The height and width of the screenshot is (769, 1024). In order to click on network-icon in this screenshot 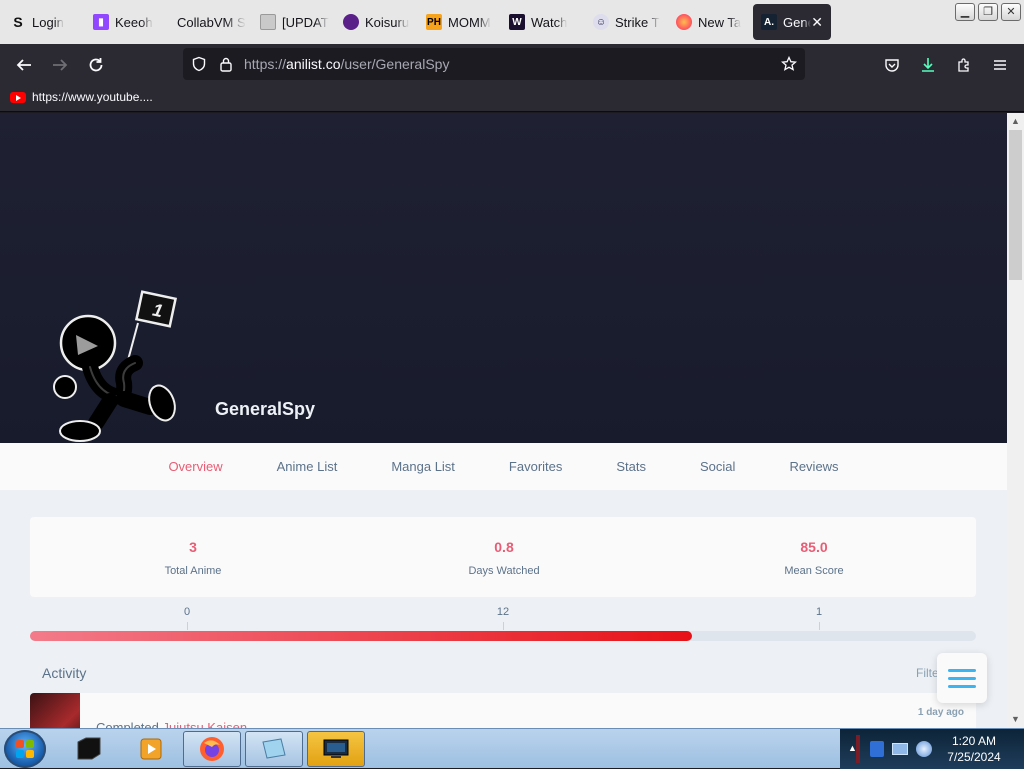, I will do `click(900, 749)`.